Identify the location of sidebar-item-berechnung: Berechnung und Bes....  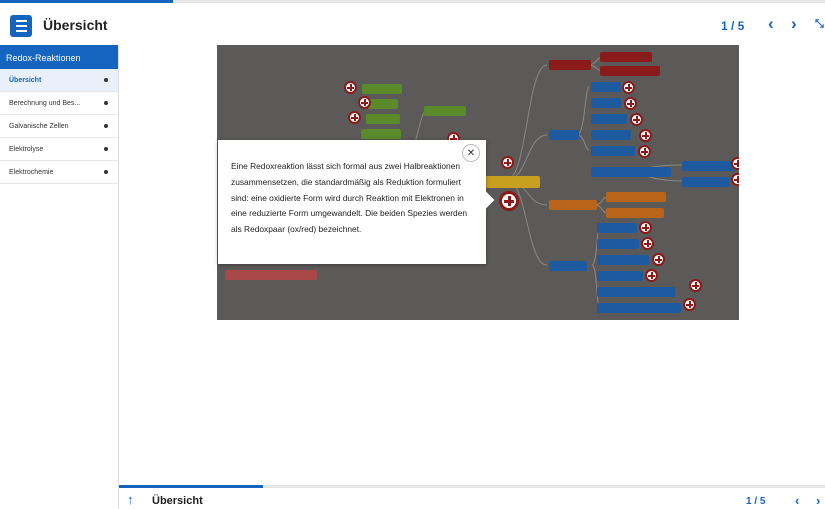
(59, 103).